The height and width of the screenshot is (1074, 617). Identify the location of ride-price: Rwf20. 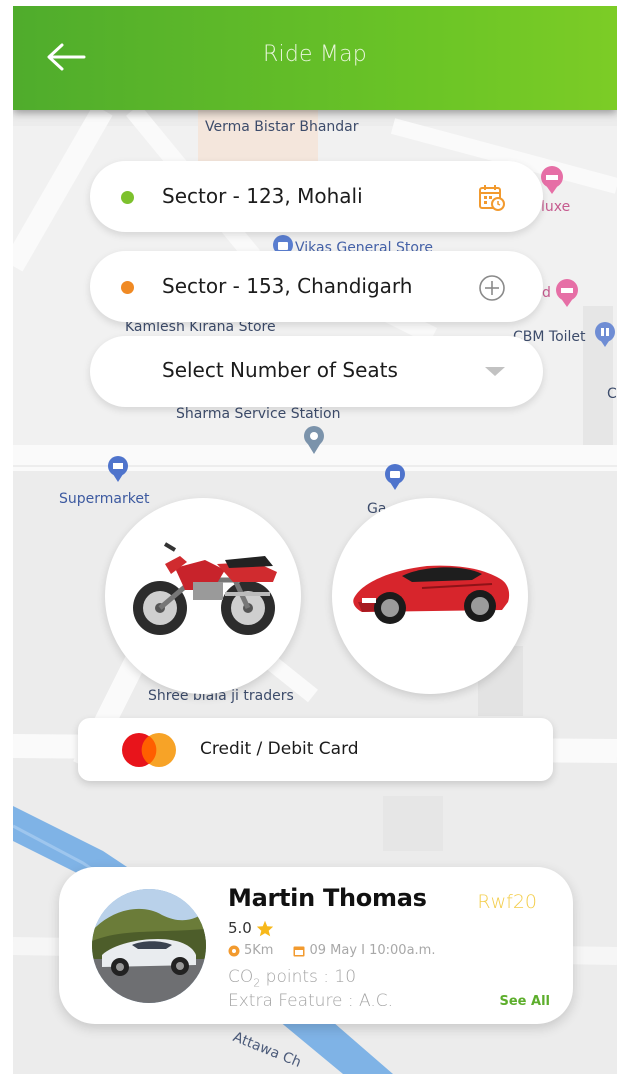
(507, 902).